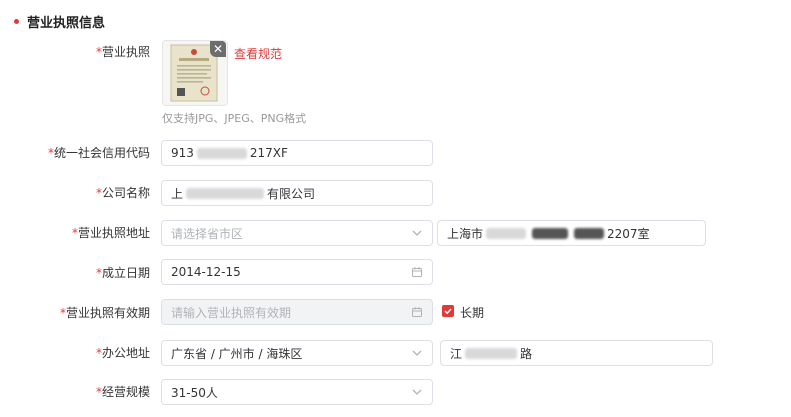 The image size is (791, 417). What do you see at coordinates (297, 392) in the screenshot?
I see `business-scale-select: 31-50人` at bounding box center [297, 392].